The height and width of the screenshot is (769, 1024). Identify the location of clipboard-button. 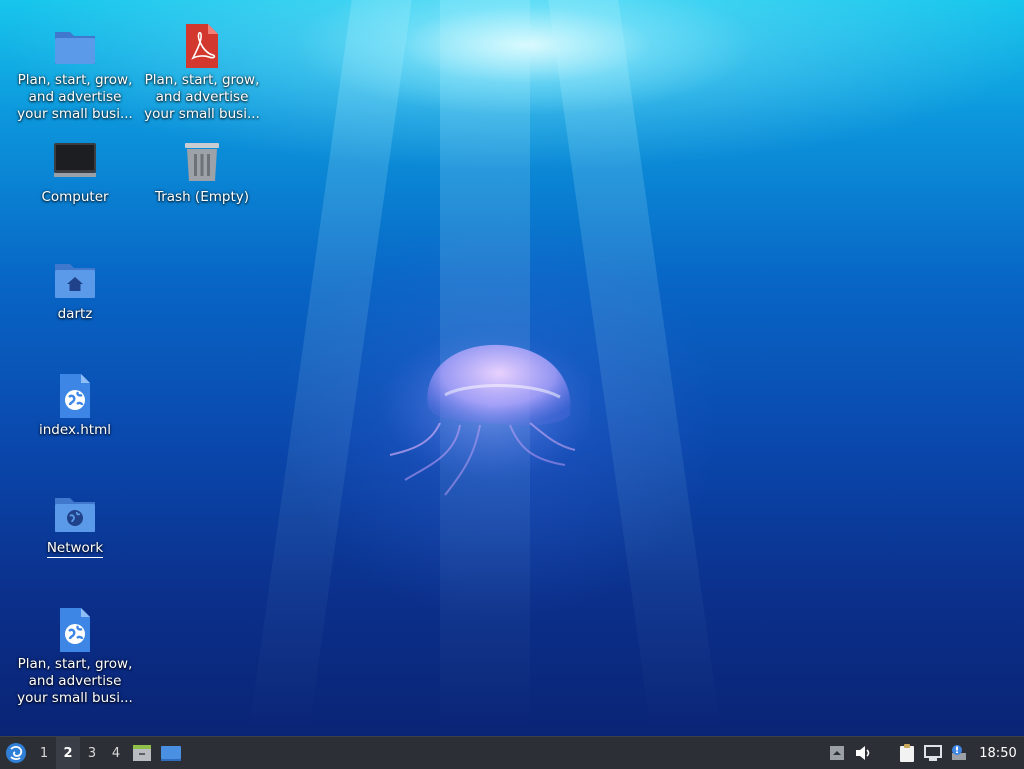
(907, 753).